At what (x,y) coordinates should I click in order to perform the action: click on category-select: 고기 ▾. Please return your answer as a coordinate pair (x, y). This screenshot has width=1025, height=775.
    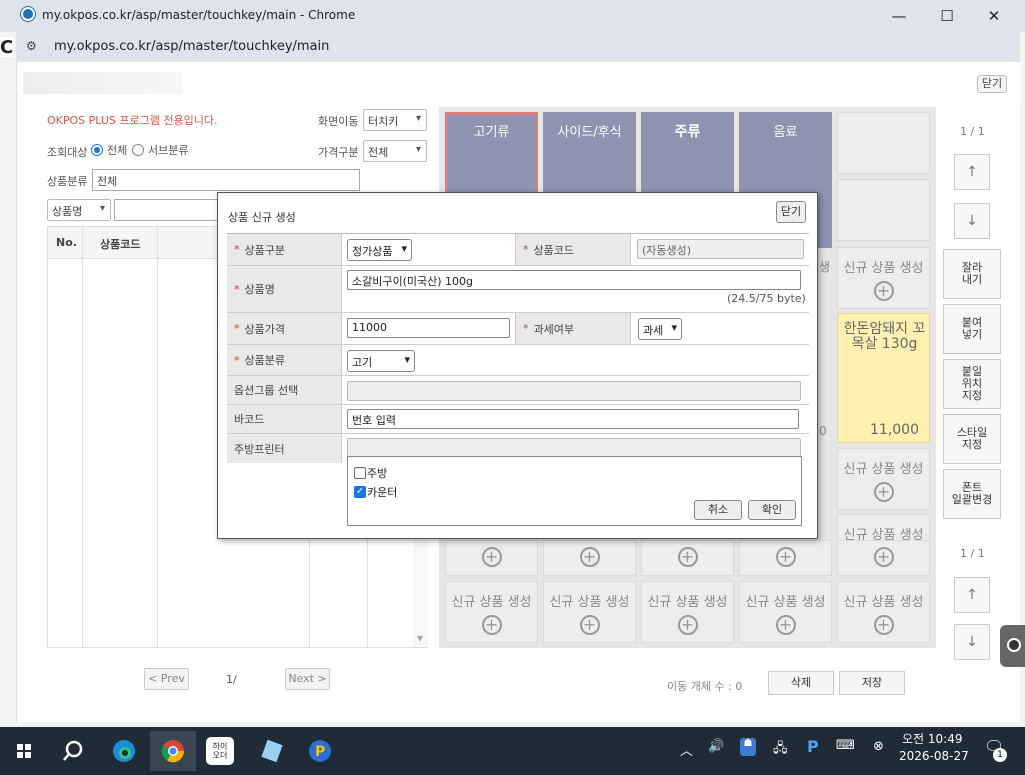
    Looking at the image, I should click on (381, 361).